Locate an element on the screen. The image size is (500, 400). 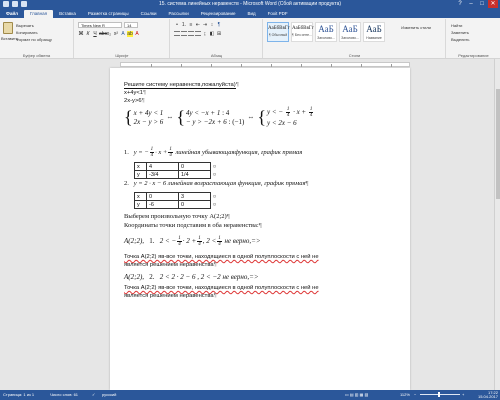
zoom-slider is located at coordinates (440, 394).